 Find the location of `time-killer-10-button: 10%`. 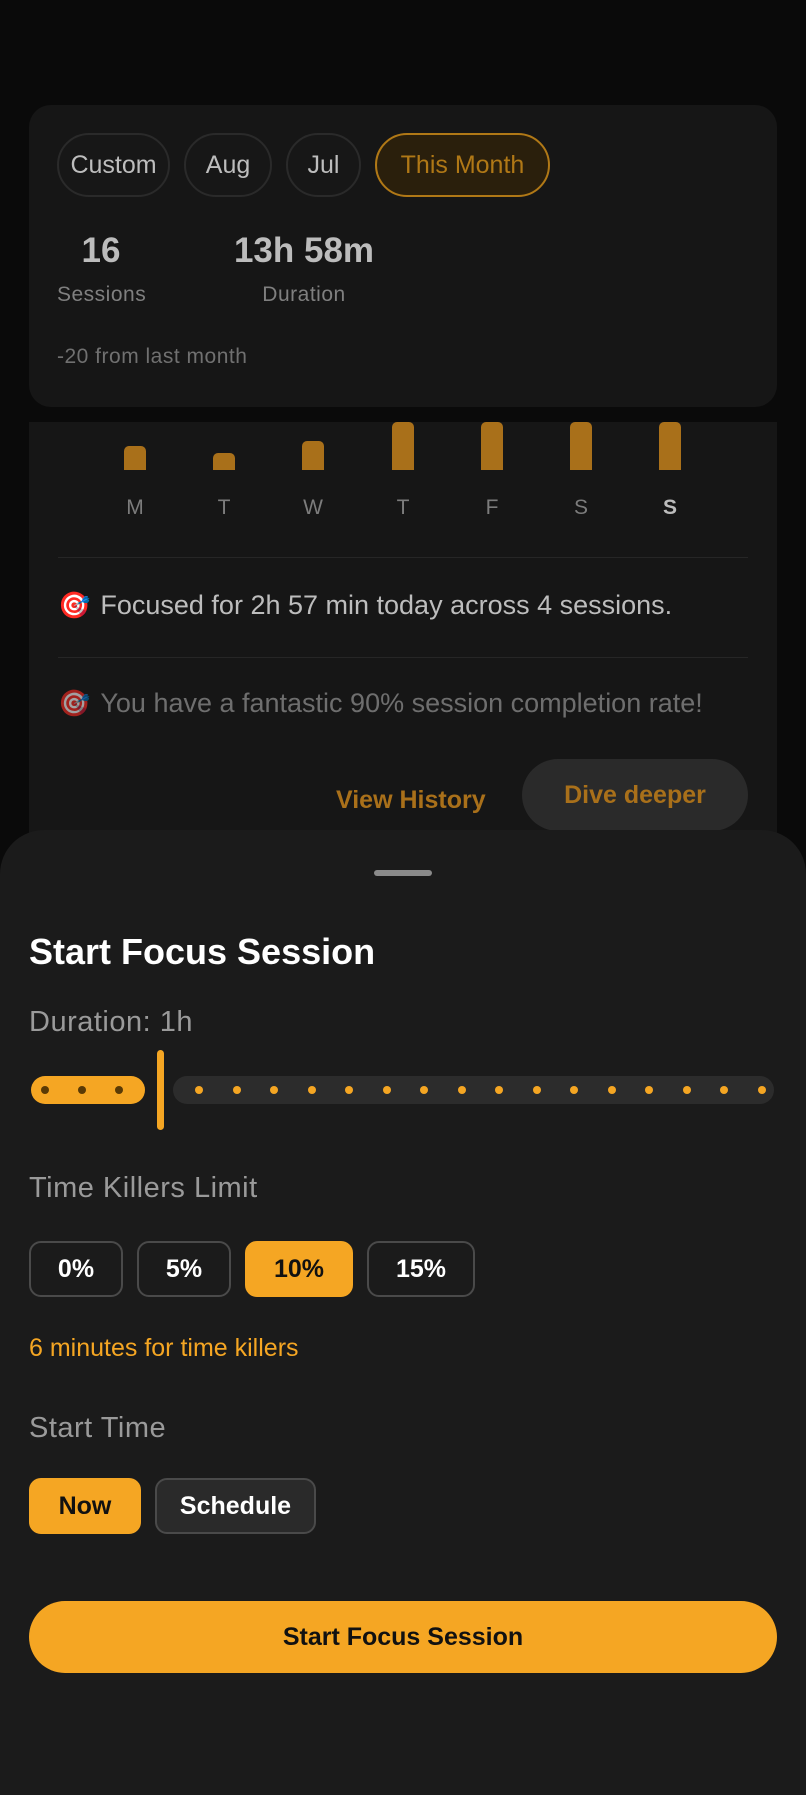

time-killer-10-button: 10% is located at coordinates (299, 1269).